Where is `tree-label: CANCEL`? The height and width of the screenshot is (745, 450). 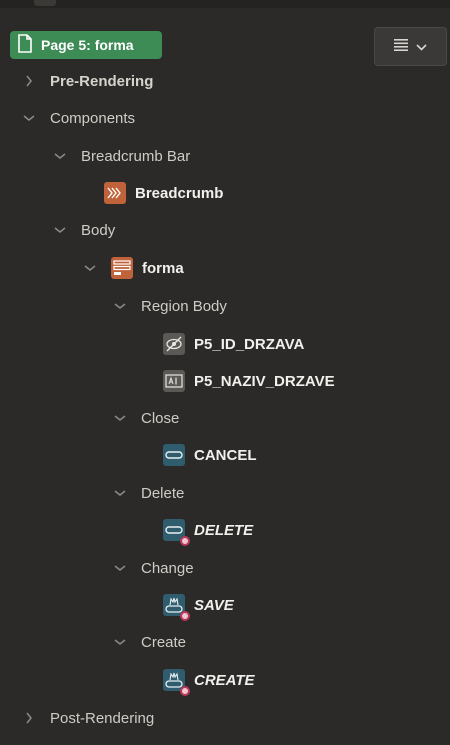
tree-label: CANCEL is located at coordinates (225, 455).